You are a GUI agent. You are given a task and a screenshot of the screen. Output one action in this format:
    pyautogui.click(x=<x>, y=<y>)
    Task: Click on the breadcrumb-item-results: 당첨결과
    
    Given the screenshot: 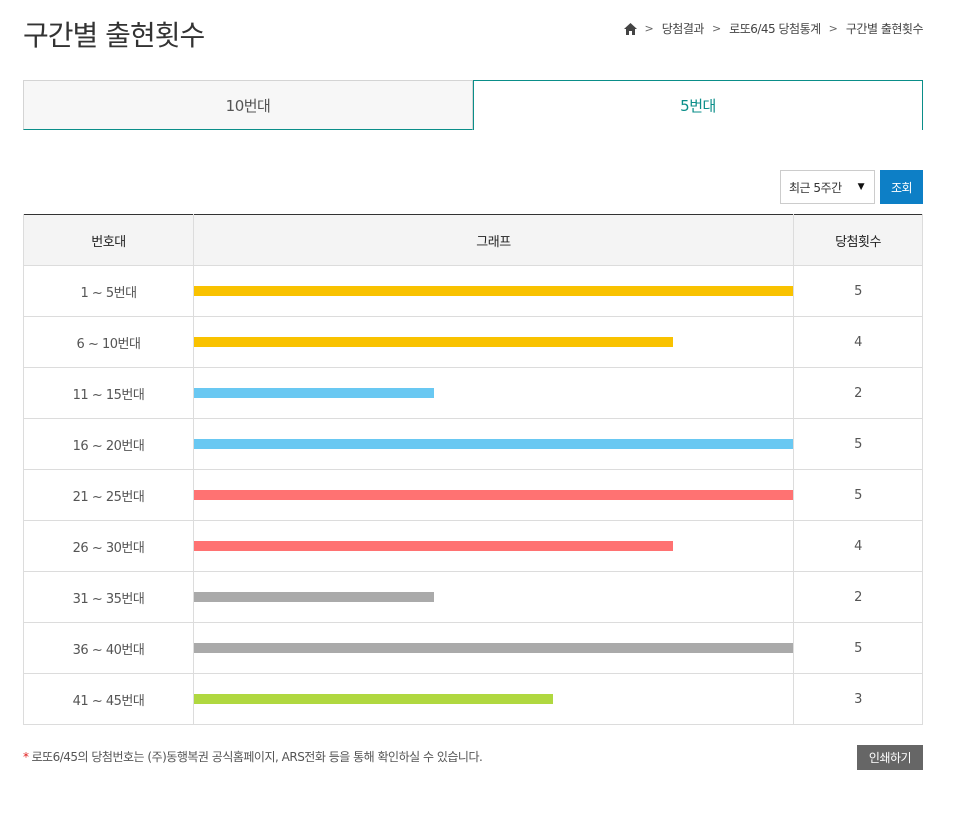 What is the action you would take?
    pyautogui.click(x=683, y=28)
    